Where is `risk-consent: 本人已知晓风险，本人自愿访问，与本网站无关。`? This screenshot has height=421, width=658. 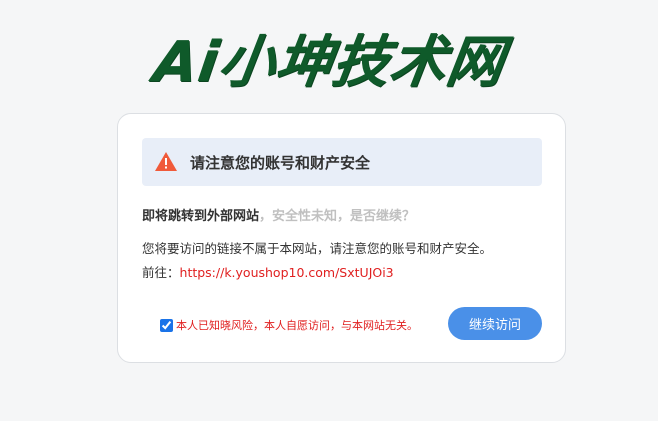 risk-consent: 本人已知晓风险，本人自愿访问，与本网站无关。 is located at coordinates (289, 325).